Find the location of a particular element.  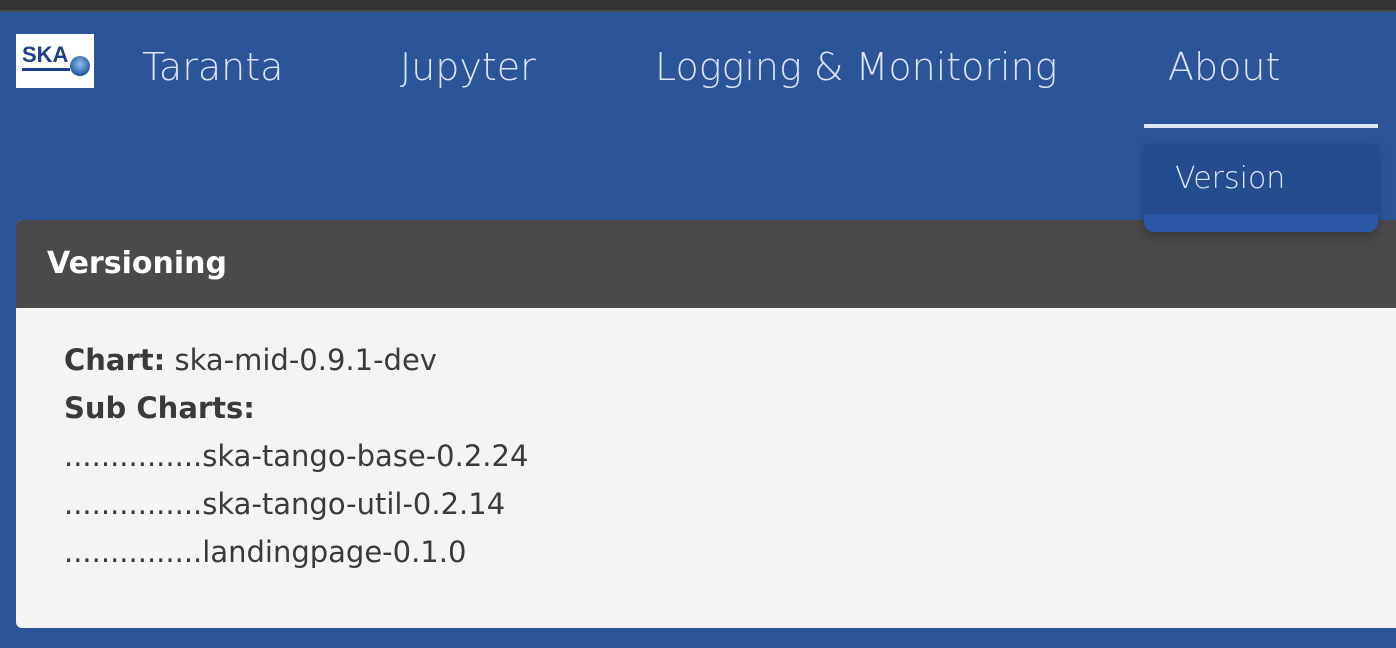

about-dropdown-menu: Version is located at coordinates (1261, 188).